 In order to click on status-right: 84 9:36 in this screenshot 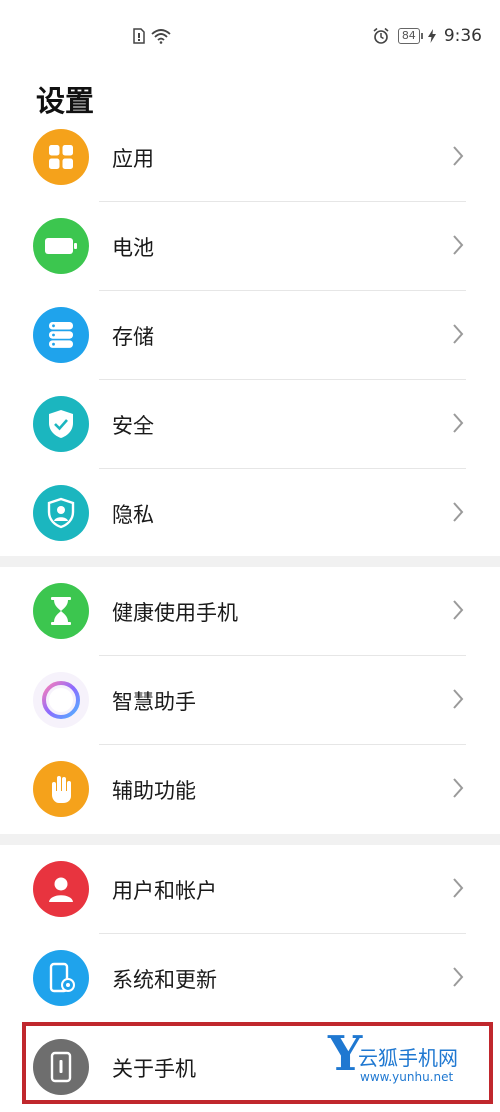, I will do `click(427, 36)`.